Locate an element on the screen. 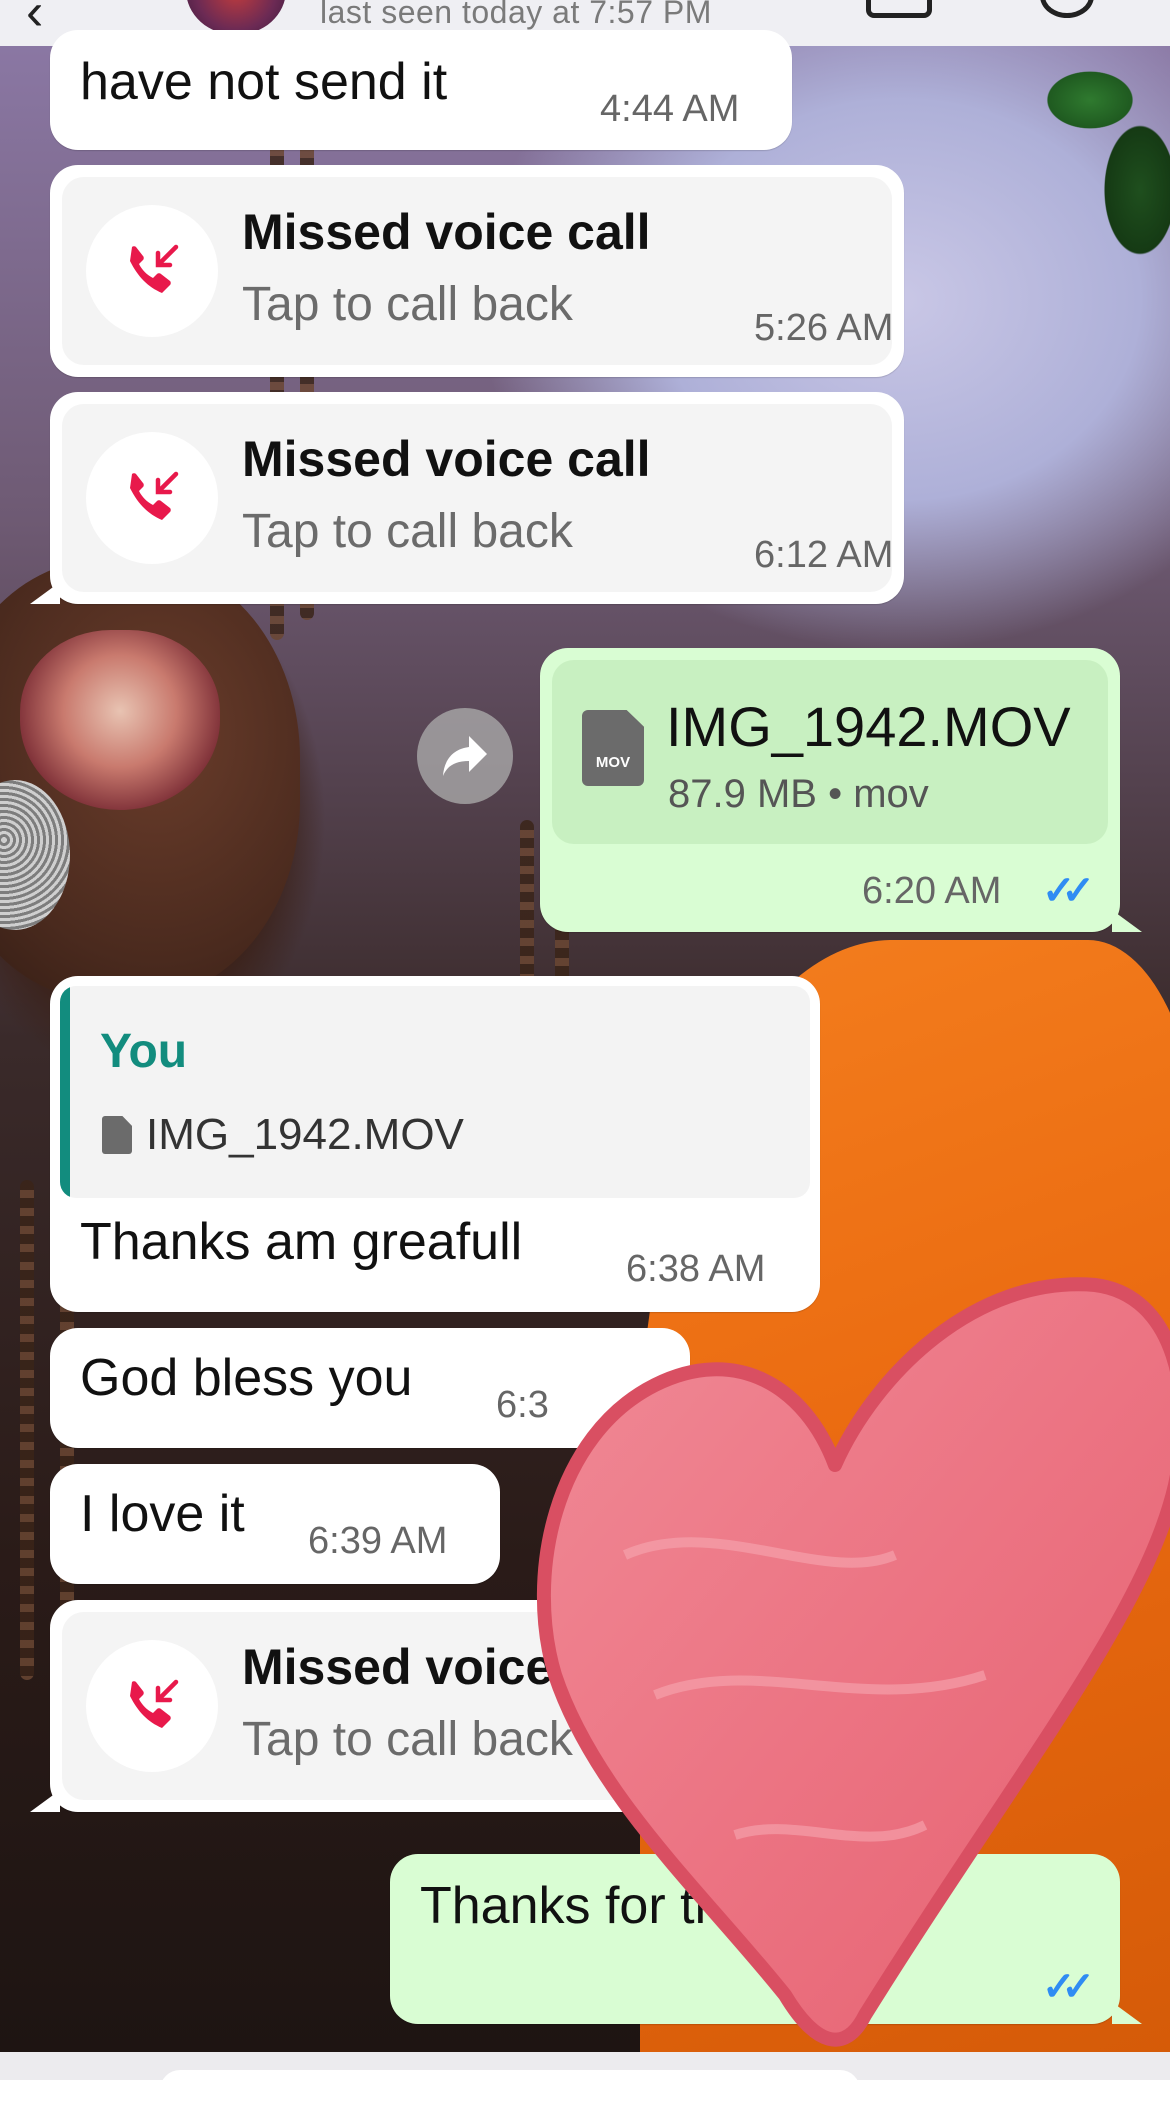 The height and width of the screenshot is (2110, 1170). message-time: 5:26 AM is located at coordinates (824, 328).